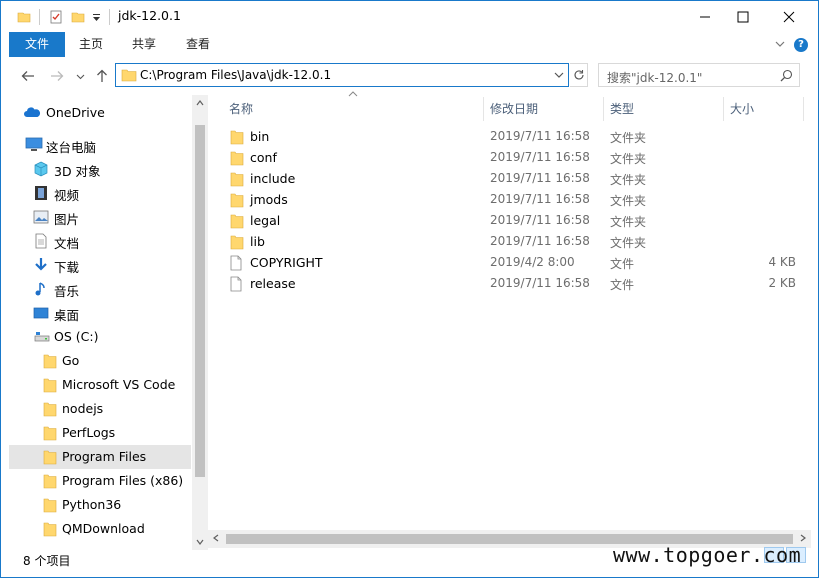 The height and width of the screenshot is (578, 819). I want to click on sidebar-item-item-1: 这台电脑, so click(100, 145).